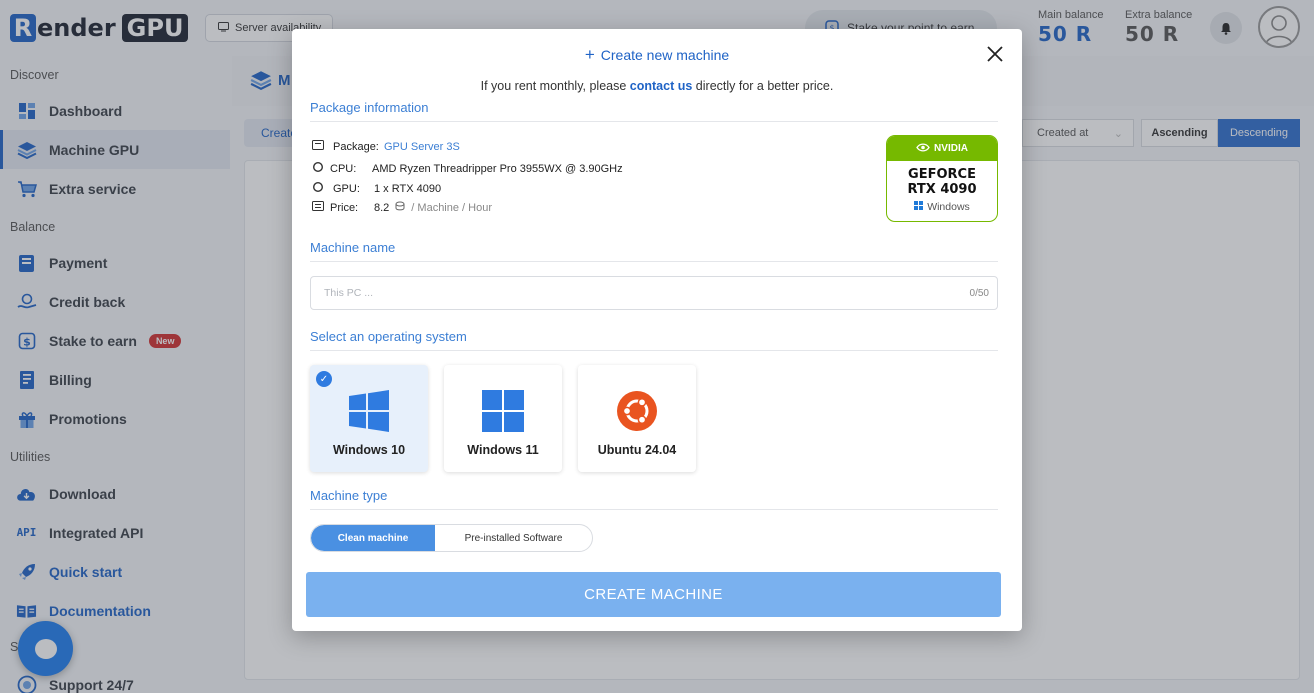 The image size is (1314, 693). Describe the element at coordinates (318, 188) in the screenshot. I see `gpu-icon` at that location.